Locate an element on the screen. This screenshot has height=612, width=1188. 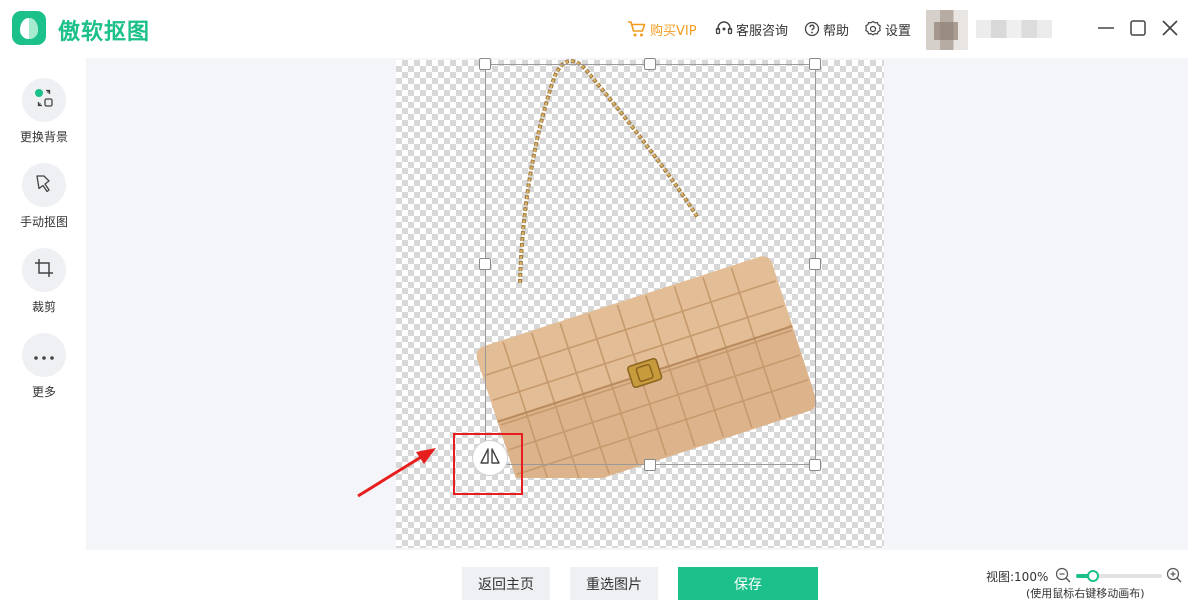
back-home-button: 返回主页 is located at coordinates (506, 583).